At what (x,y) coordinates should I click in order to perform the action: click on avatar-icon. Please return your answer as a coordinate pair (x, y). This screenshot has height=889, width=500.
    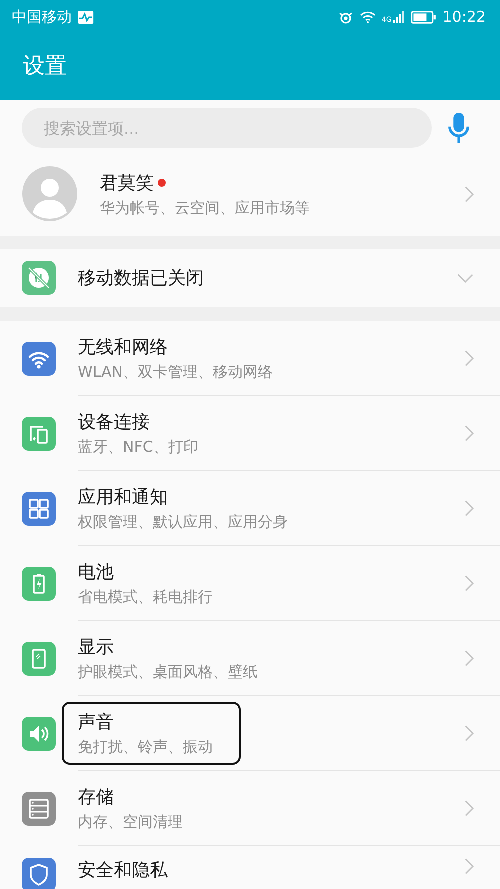
    Looking at the image, I should click on (50, 194).